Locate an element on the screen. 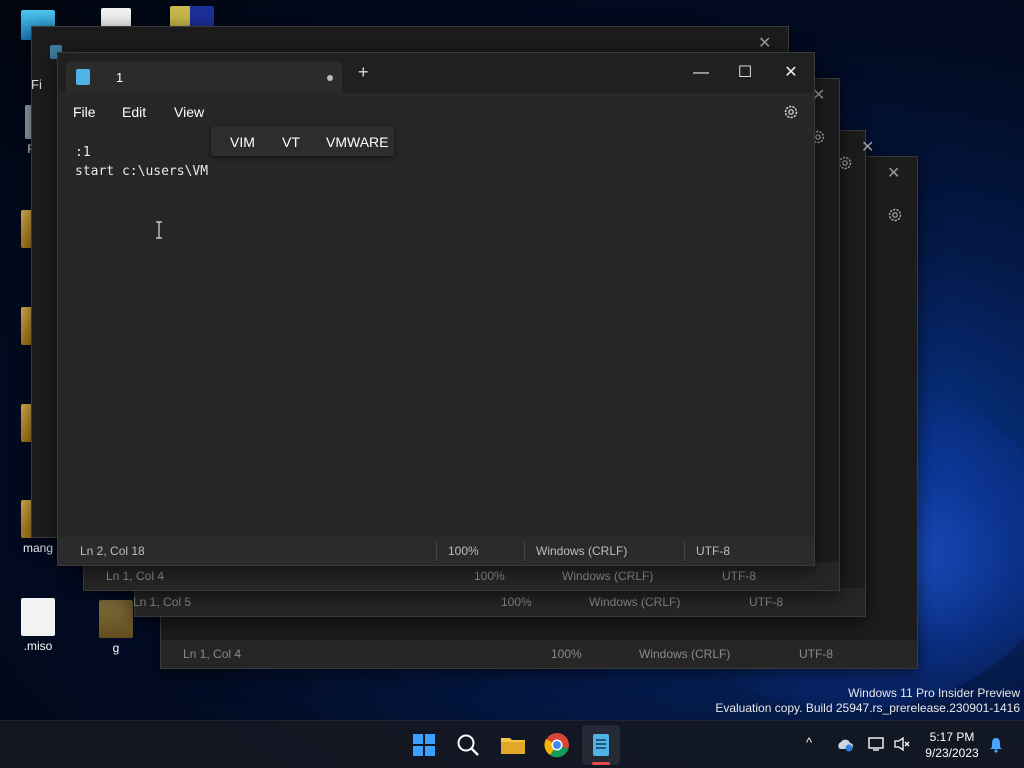 The image size is (1024, 768). desktop-icon-label: g is located at coordinates (116, 648).